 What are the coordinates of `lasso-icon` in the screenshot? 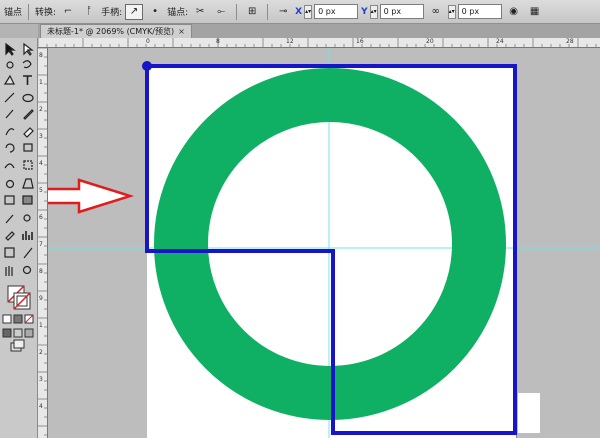 It's located at (27, 64).